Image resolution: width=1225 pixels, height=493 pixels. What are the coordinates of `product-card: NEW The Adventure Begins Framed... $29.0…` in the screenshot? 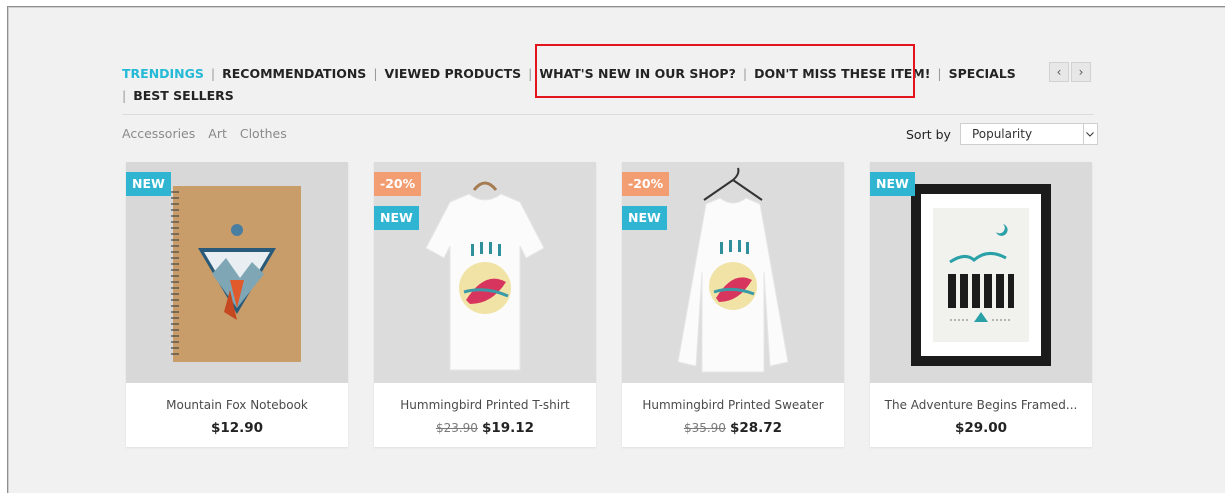 It's located at (981, 304).